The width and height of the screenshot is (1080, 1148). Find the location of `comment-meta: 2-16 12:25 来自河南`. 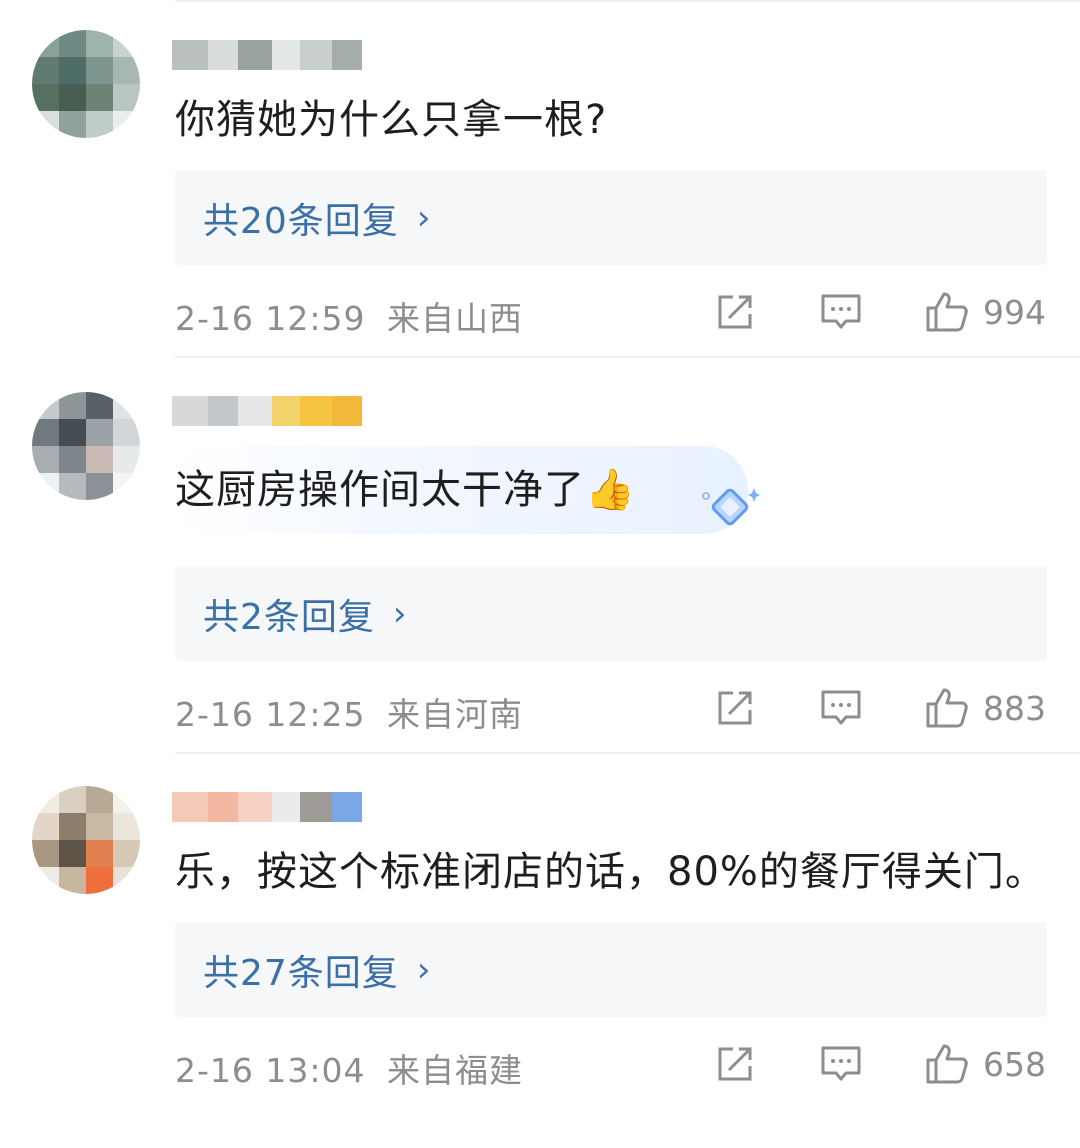

comment-meta: 2-16 12:25 来自河南 is located at coordinates (349, 712).